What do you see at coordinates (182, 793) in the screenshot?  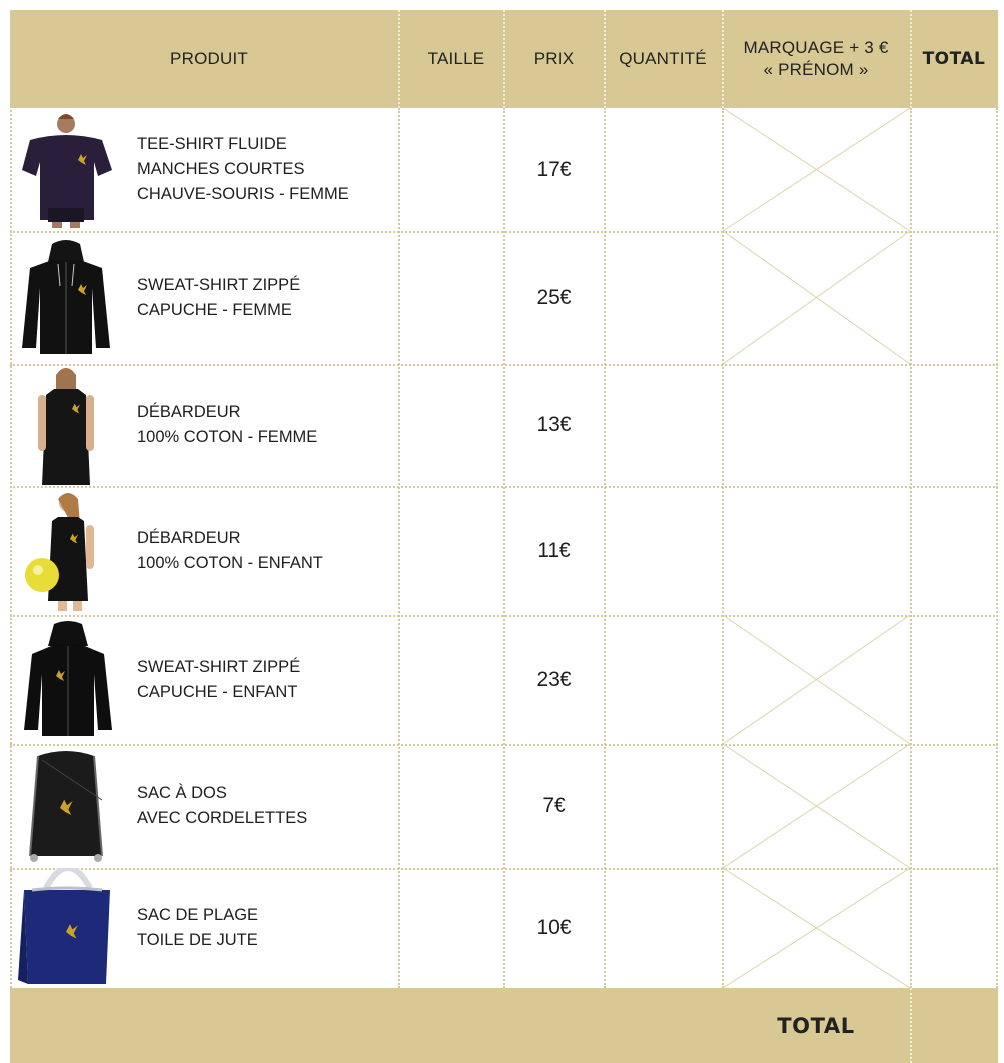 I see `product-name-line: SAC À DOS` at bounding box center [182, 793].